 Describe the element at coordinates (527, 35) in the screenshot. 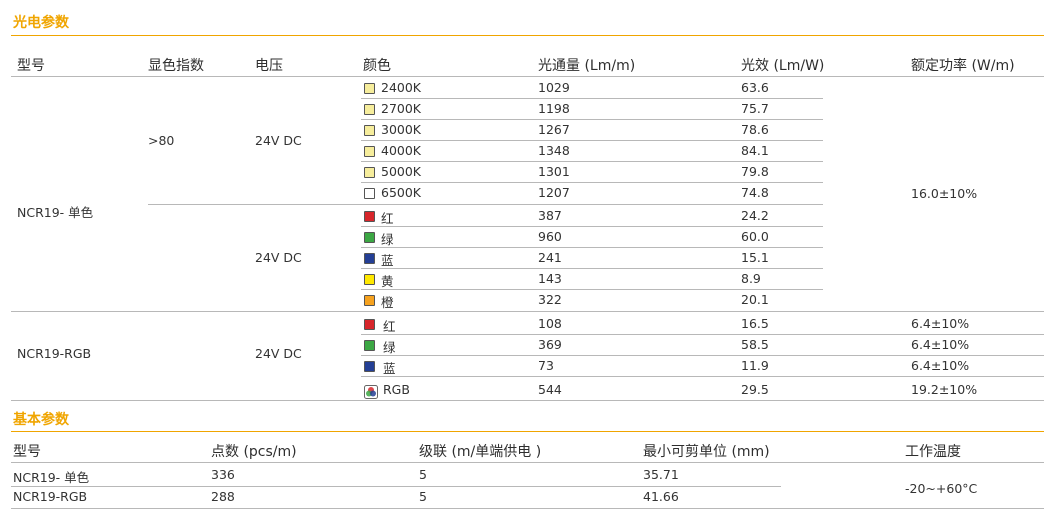

I see `section-divider-optical` at that location.